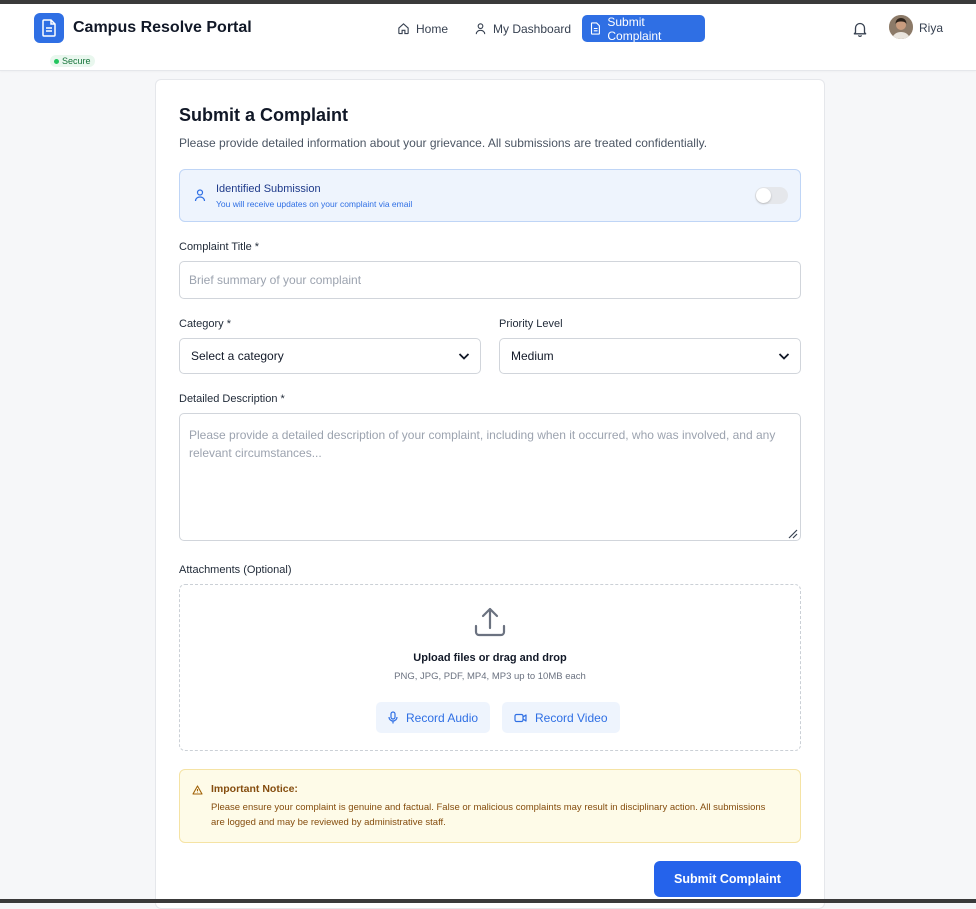 This screenshot has width=976, height=909. Describe the element at coordinates (901, 27) in the screenshot. I see `avatar` at that location.